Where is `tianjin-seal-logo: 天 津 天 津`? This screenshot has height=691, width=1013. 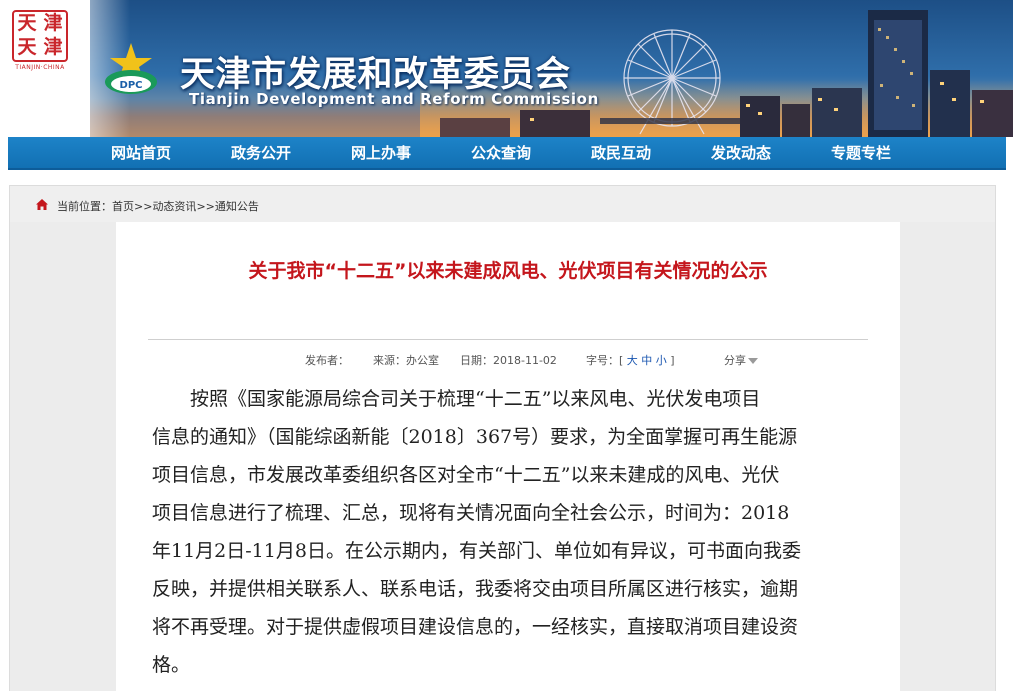 tianjin-seal-logo: 天 津 天 津 is located at coordinates (40, 36).